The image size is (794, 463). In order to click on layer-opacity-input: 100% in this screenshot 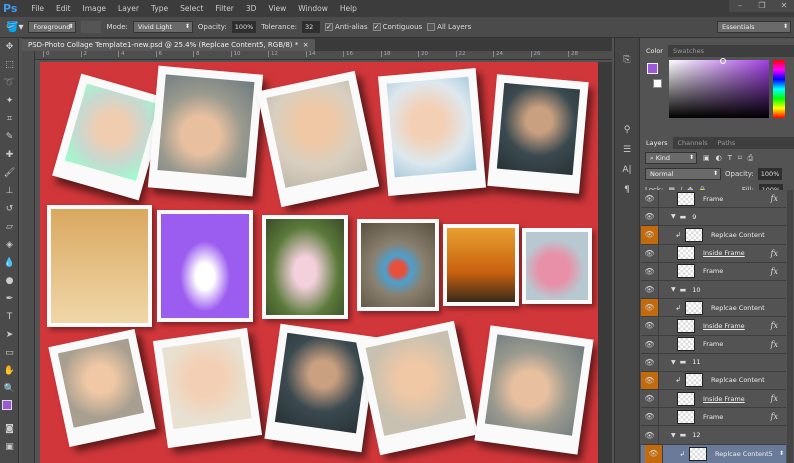, I will do `click(770, 174)`.